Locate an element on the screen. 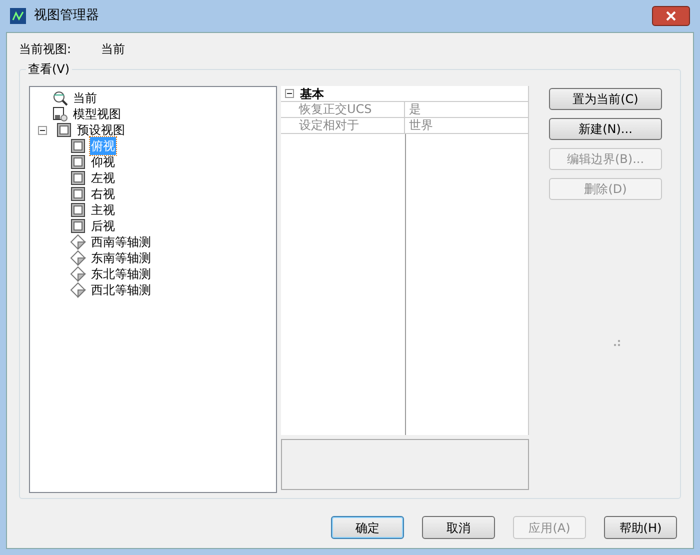 Image resolution: width=700 pixels, height=555 pixels. tree-item: 西北等轴测 is located at coordinates (121, 290).